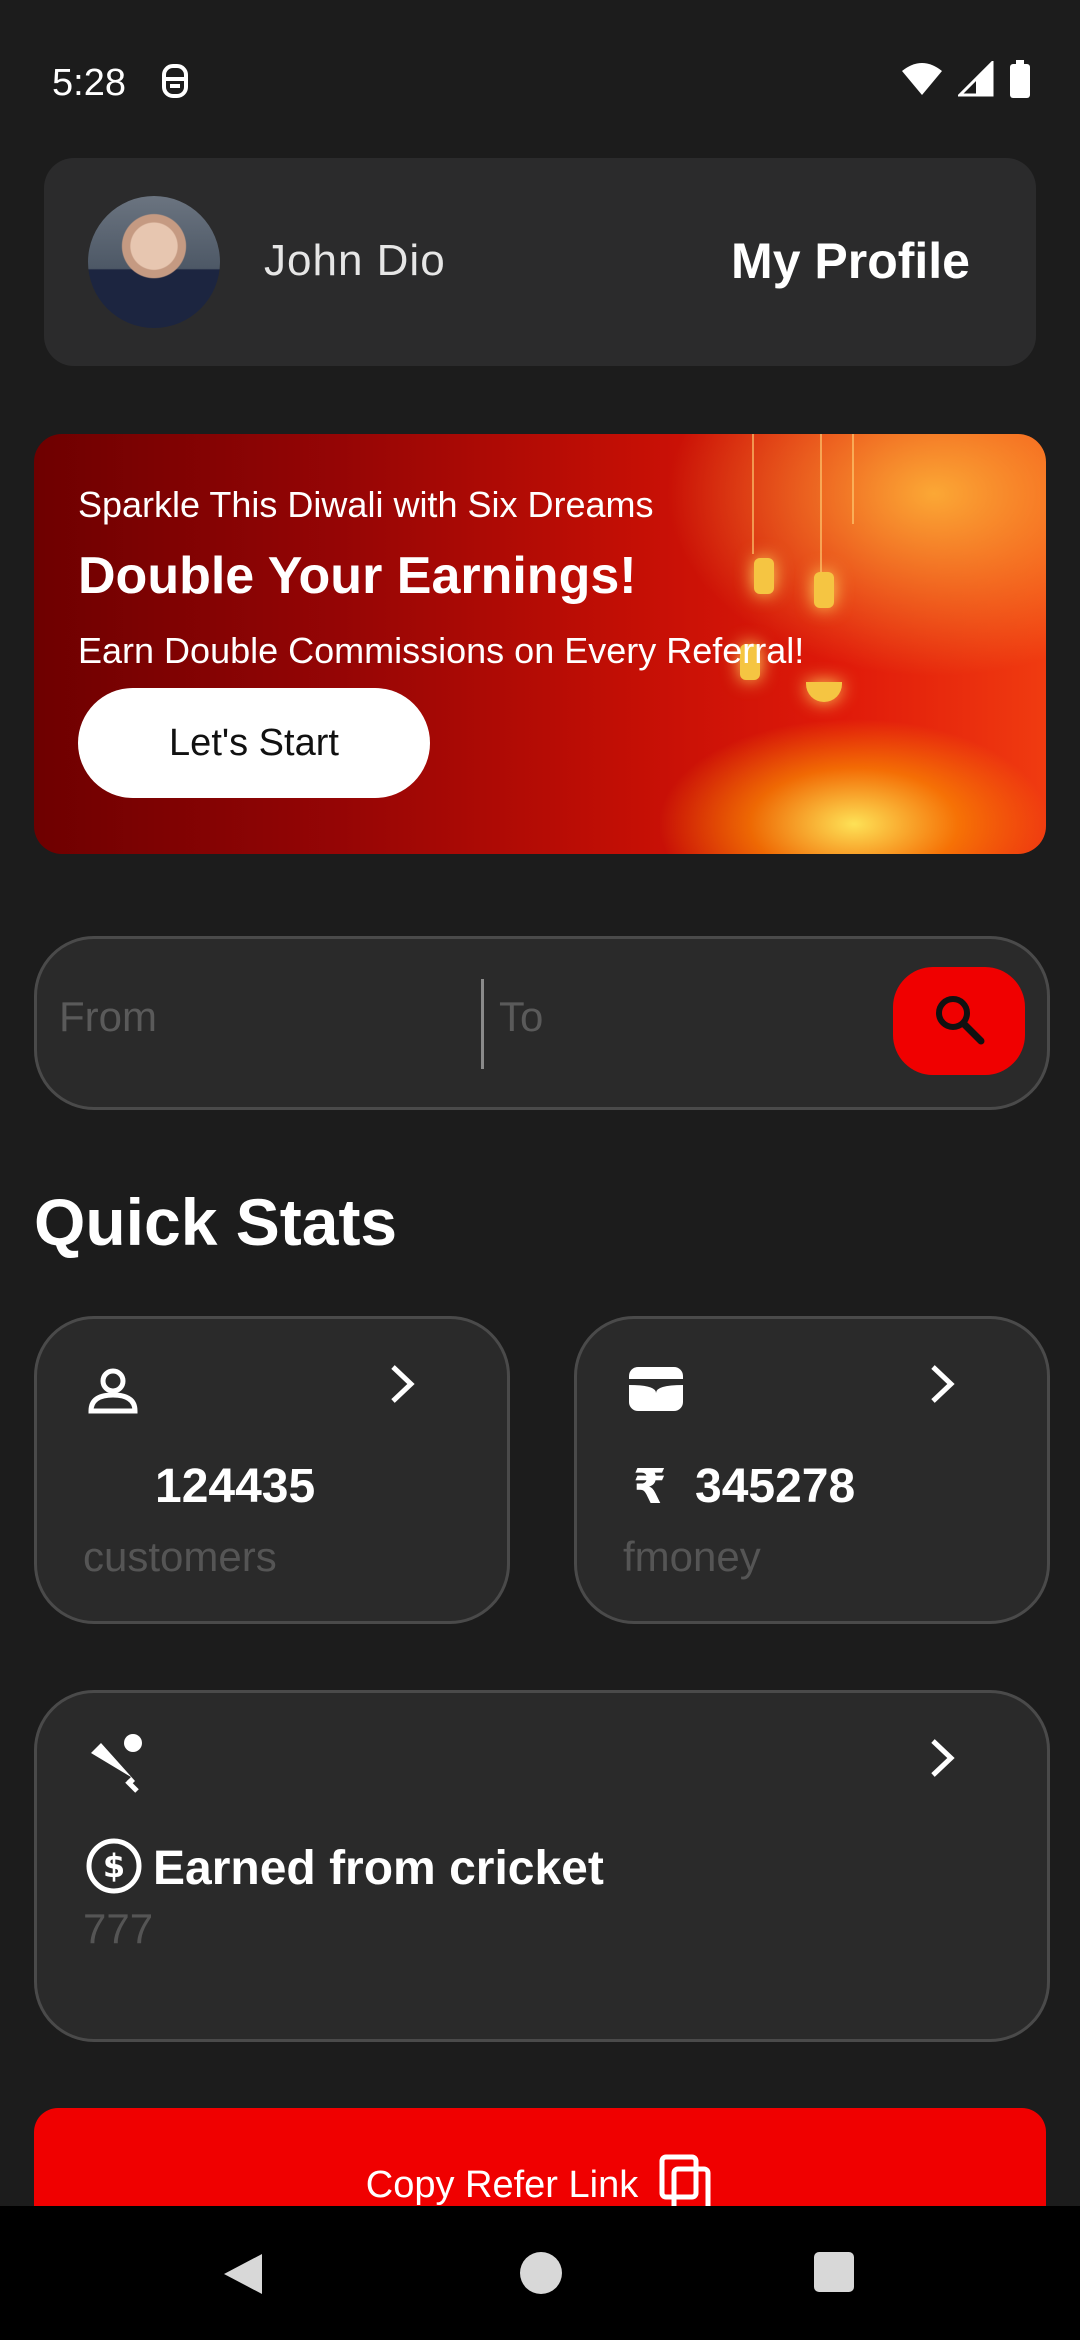 This screenshot has height=2340, width=1080. I want to click on copy-refer-link-button: Copy Refer Link, so click(540, 2163).